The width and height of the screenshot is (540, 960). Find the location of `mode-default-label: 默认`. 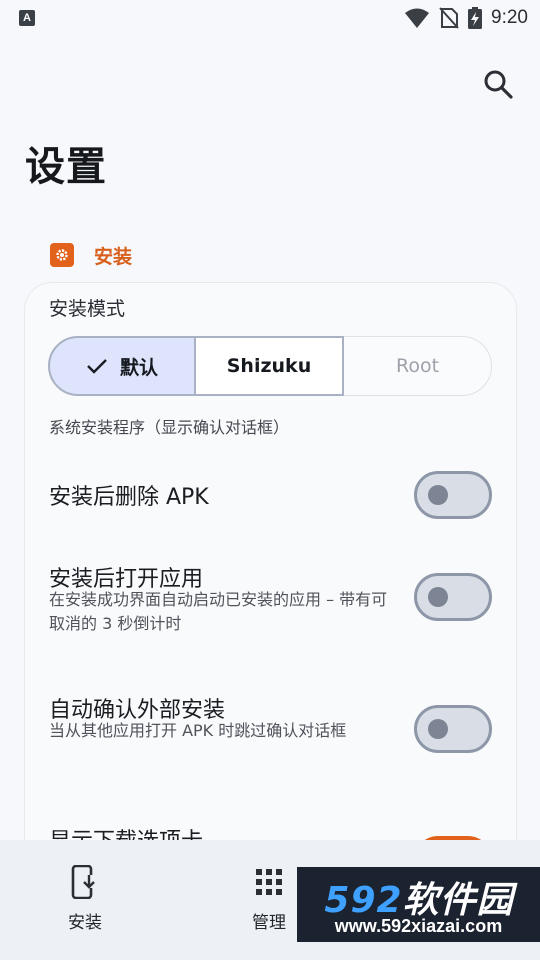

mode-default-label: 默认 is located at coordinates (138, 367).